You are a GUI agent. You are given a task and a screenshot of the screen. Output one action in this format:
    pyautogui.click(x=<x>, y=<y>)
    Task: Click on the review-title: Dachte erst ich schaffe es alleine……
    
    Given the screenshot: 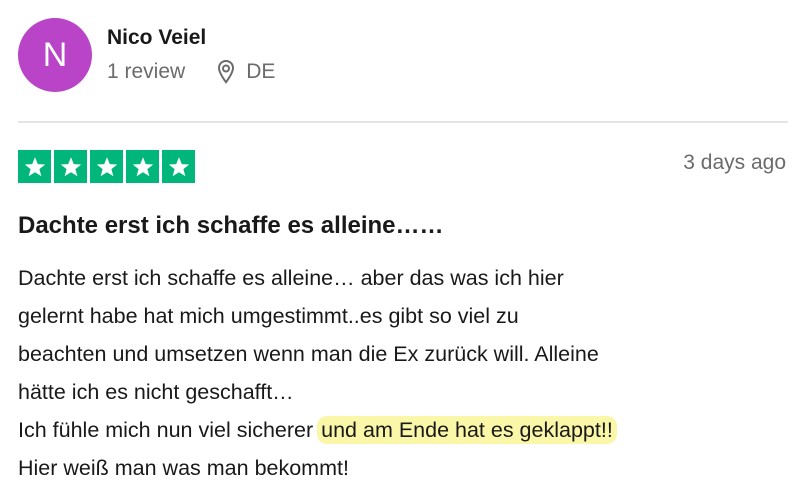 What is the action you would take?
    pyautogui.click(x=231, y=226)
    